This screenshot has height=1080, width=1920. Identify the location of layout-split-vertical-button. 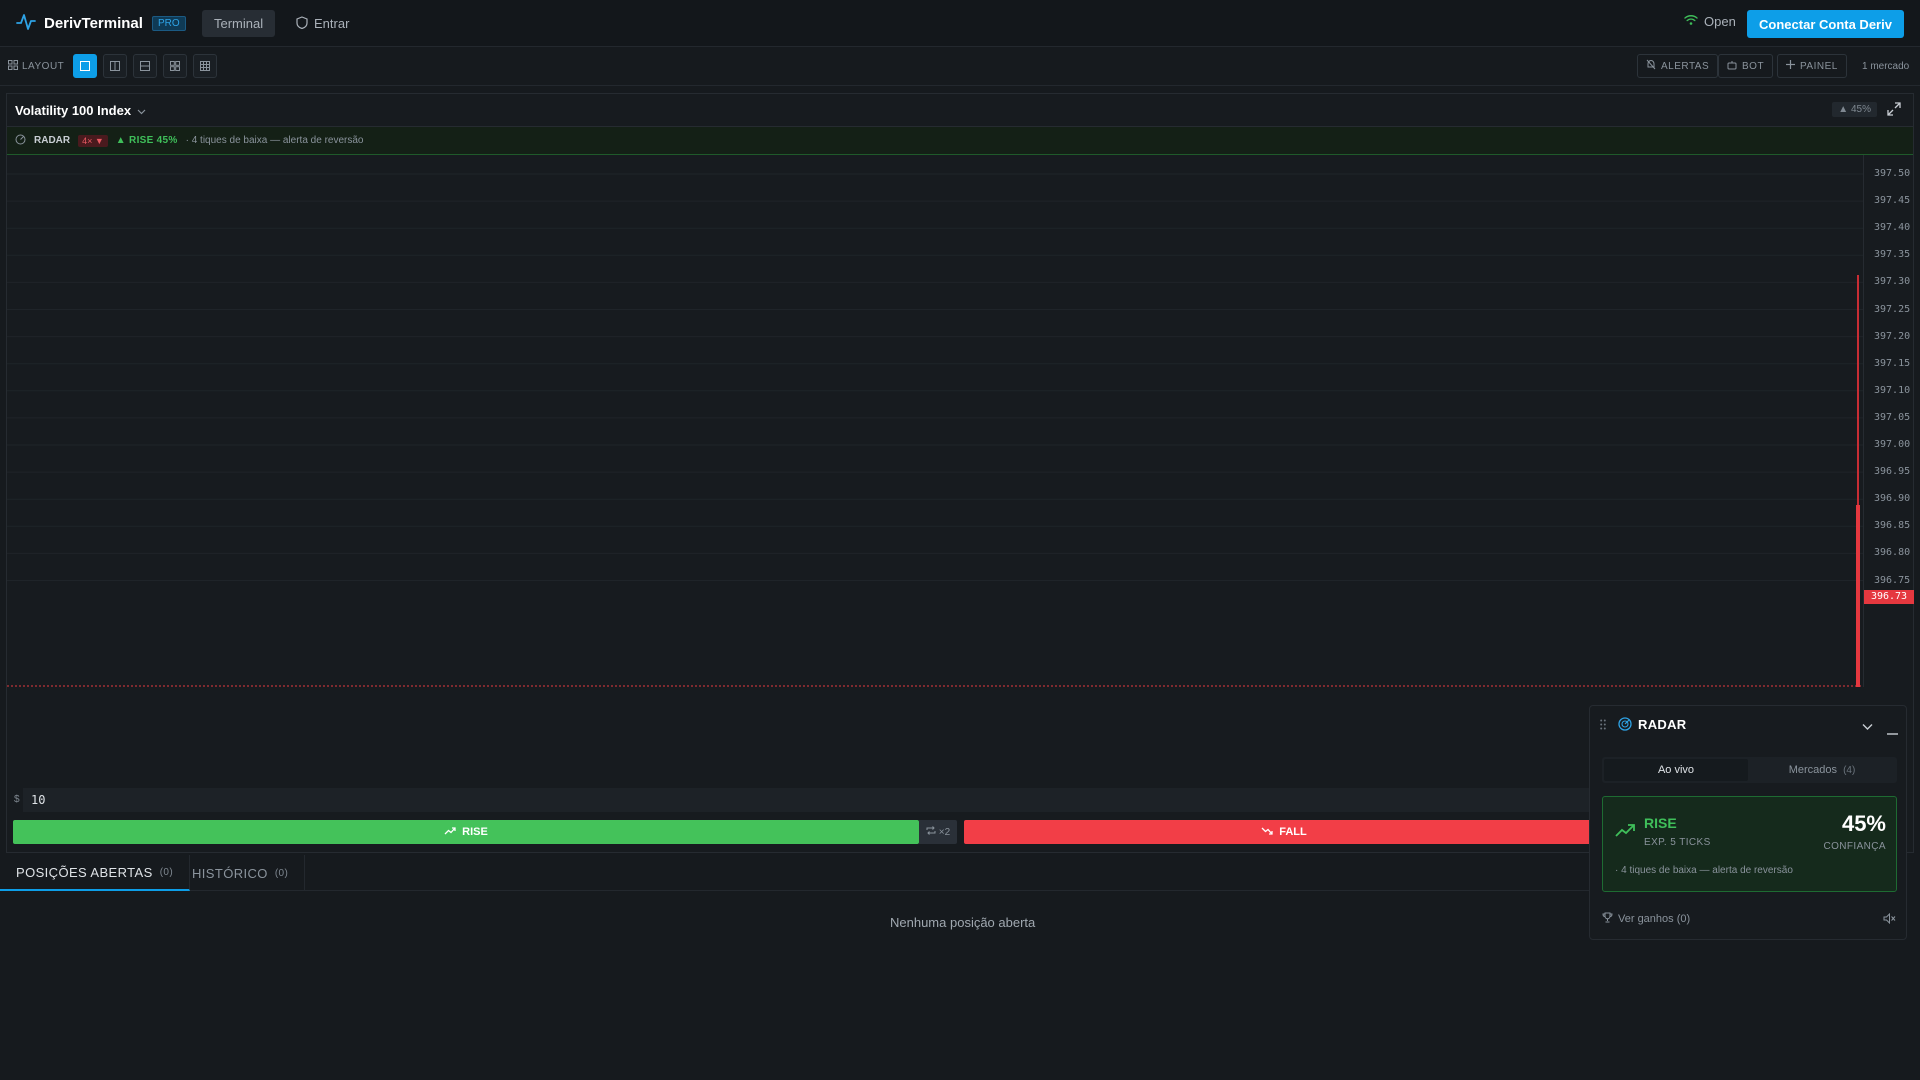
(115, 66).